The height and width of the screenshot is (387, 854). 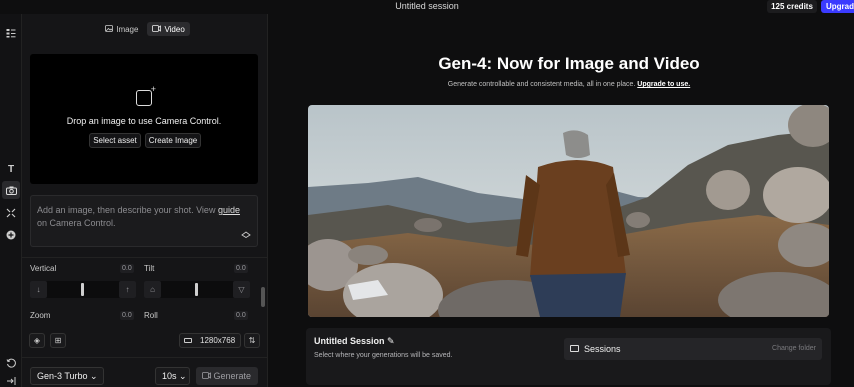 I want to click on pencil-icon: ✎, so click(x=391, y=341).